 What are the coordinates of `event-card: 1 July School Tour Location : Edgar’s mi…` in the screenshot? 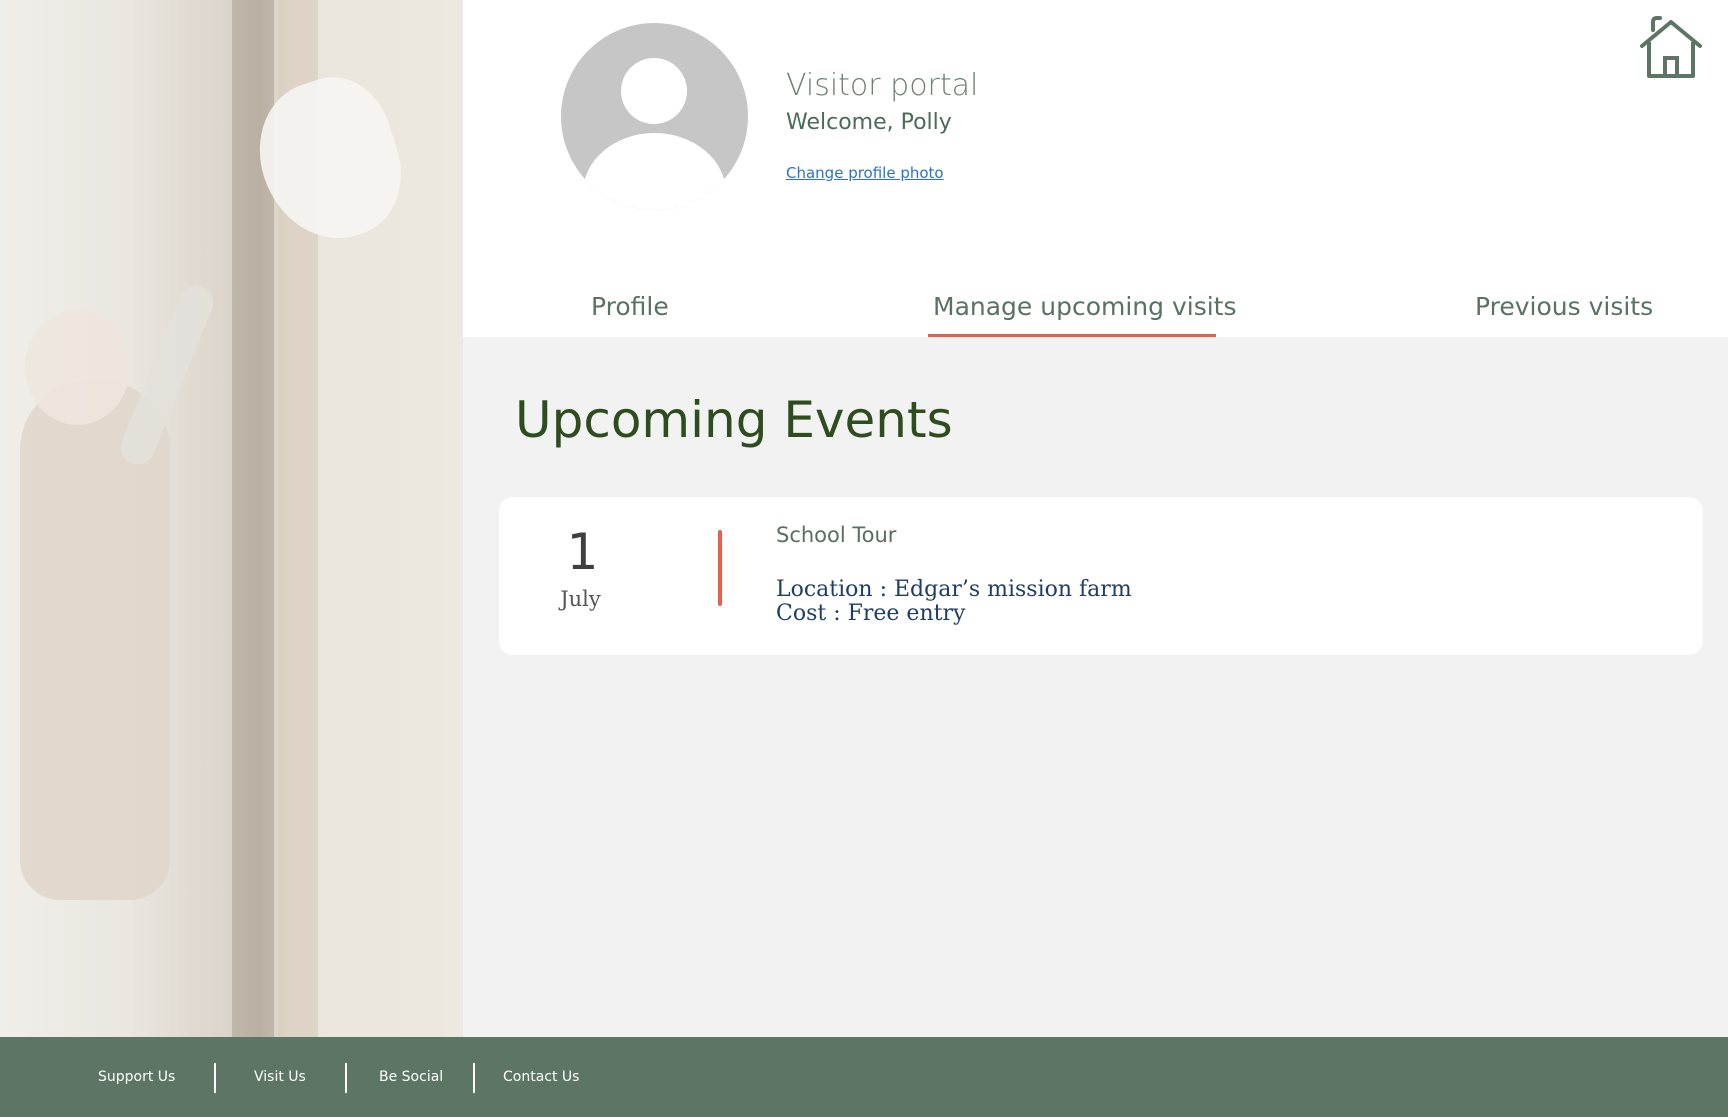 It's located at (1101, 576).